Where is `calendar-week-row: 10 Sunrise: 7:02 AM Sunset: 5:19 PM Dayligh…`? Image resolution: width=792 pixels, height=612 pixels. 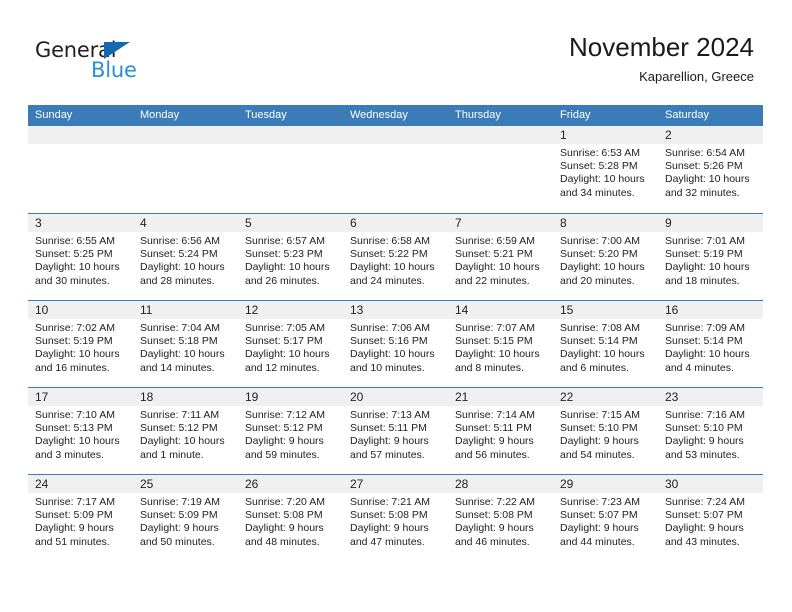
calendar-week-row: 10 Sunrise: 7:02 AM Sunset: 5:19 PM Dayligh… is located at coordinates (395, 343).